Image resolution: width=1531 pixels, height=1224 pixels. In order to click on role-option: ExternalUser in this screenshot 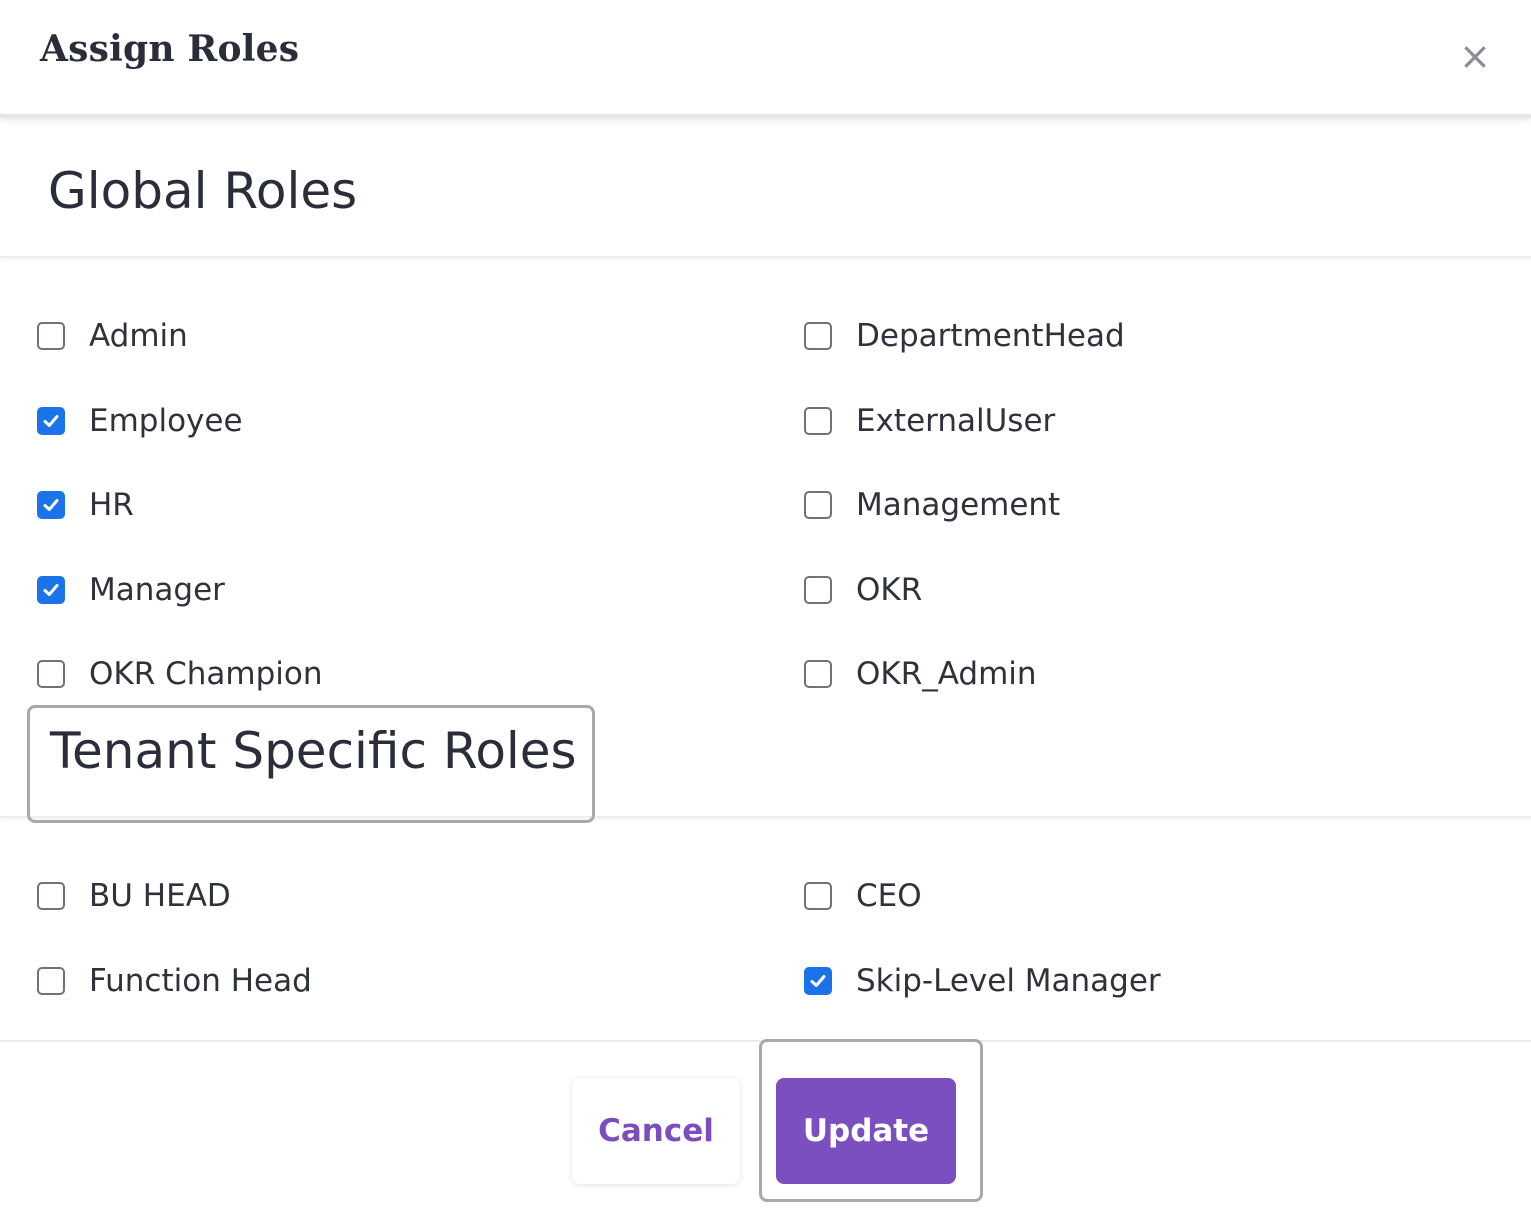, I will do `click(929, 421)`.